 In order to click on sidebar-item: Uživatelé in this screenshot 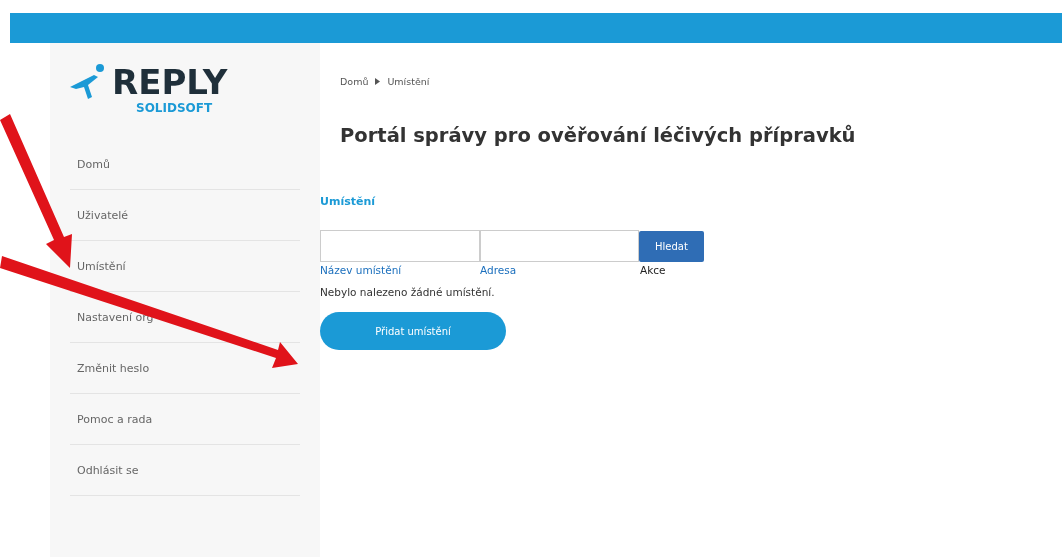, I will do `click(103, 215)`.